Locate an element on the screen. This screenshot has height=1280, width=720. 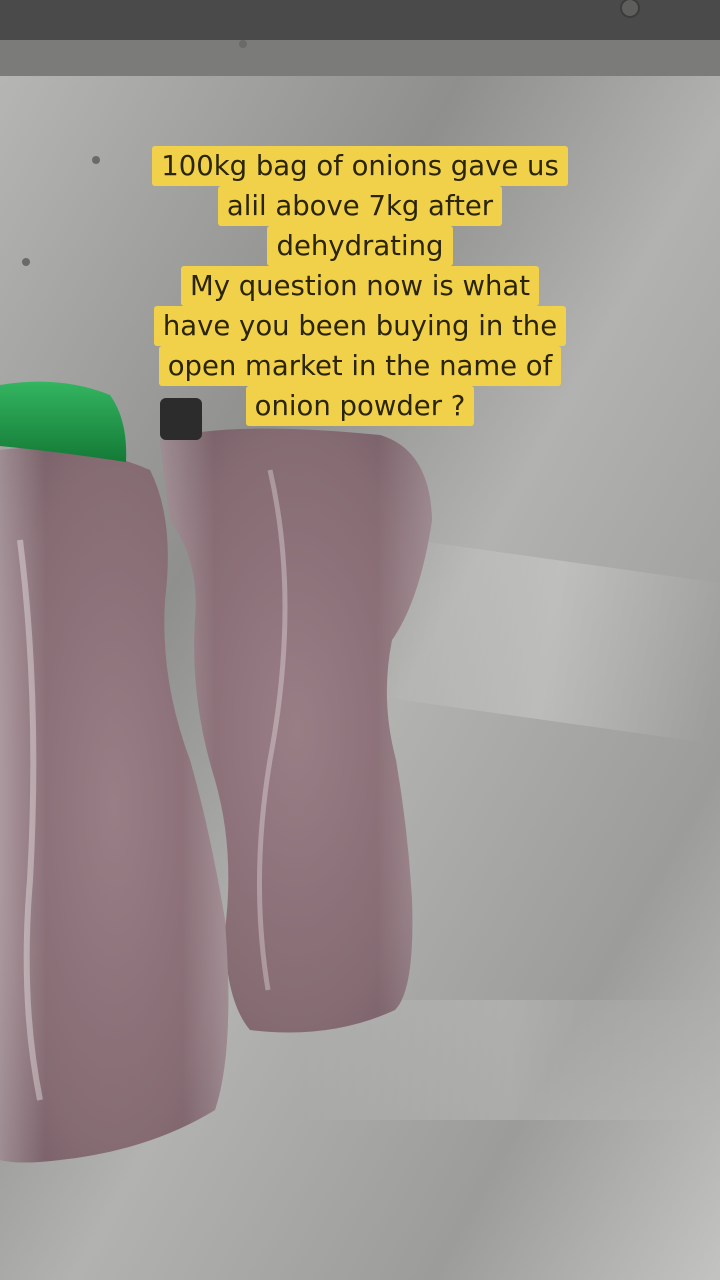
caption-line: onion powder ? is located at coordinates (360, 406).